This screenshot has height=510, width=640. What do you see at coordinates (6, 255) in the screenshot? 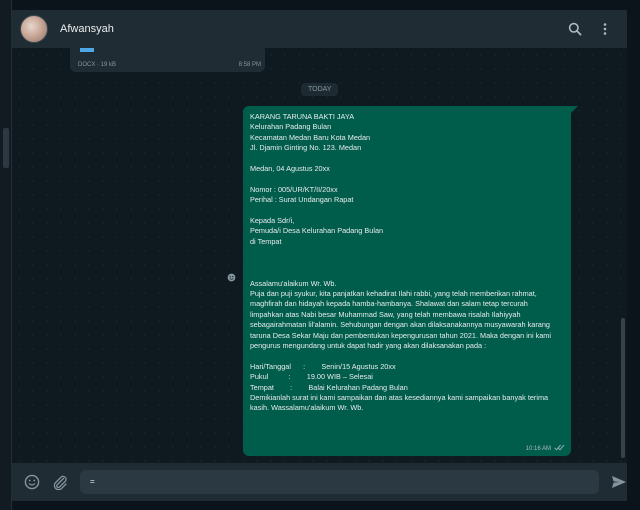
I see `side-panel-edge` at bounding box center [6, 255].